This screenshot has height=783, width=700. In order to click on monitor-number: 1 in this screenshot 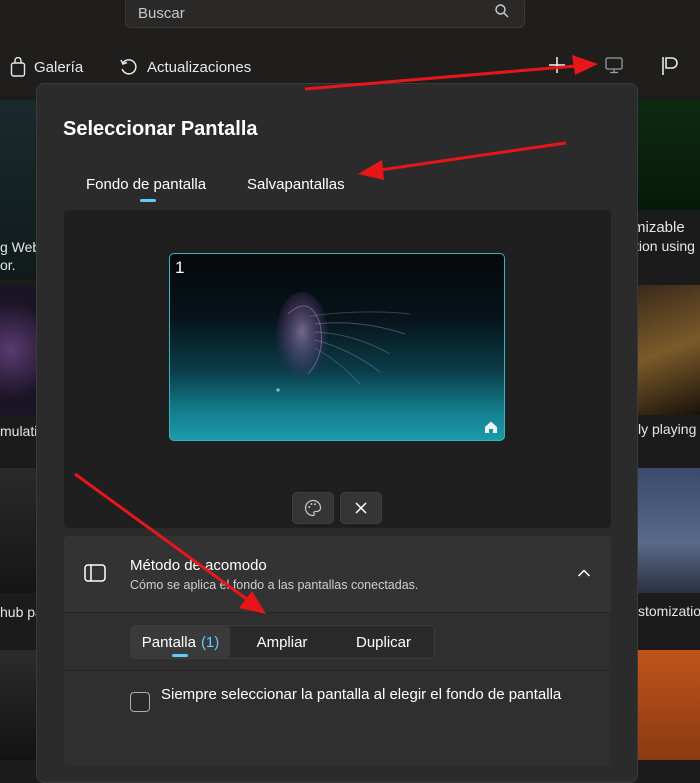, I will do `click(180, 267)`.